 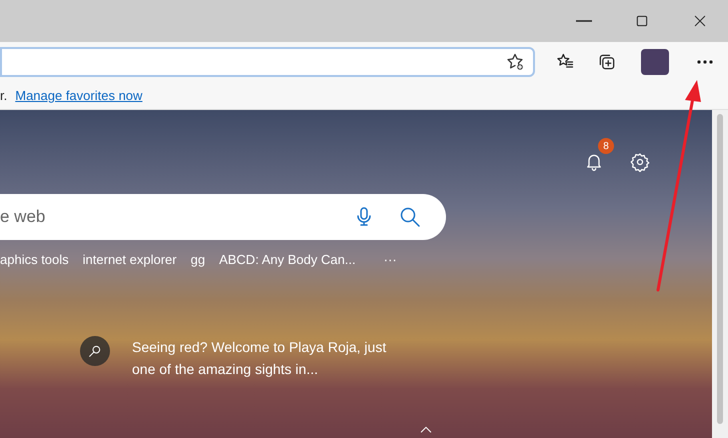 What do you see at coordinates (95, 351) in the screenshot?
I see `visual-search-button` at bounding box center [95, 351].